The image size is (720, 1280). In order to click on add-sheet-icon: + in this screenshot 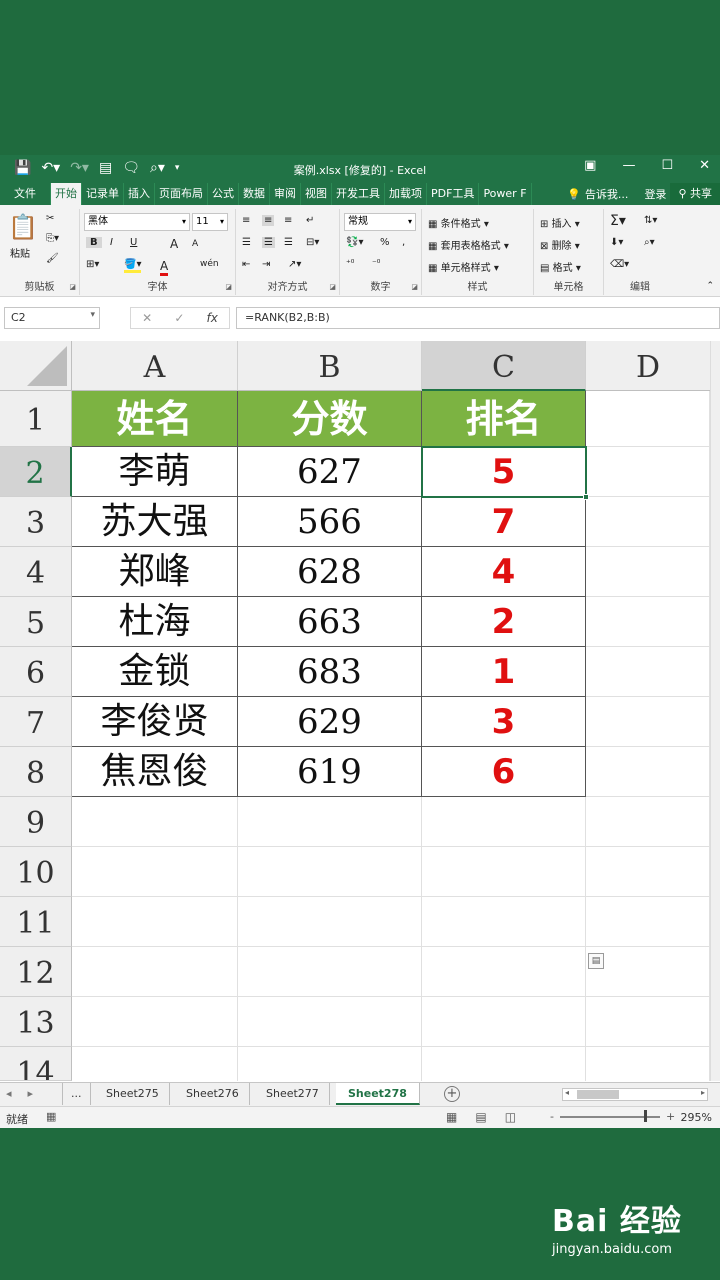, I will do `click(452, 1094)`.